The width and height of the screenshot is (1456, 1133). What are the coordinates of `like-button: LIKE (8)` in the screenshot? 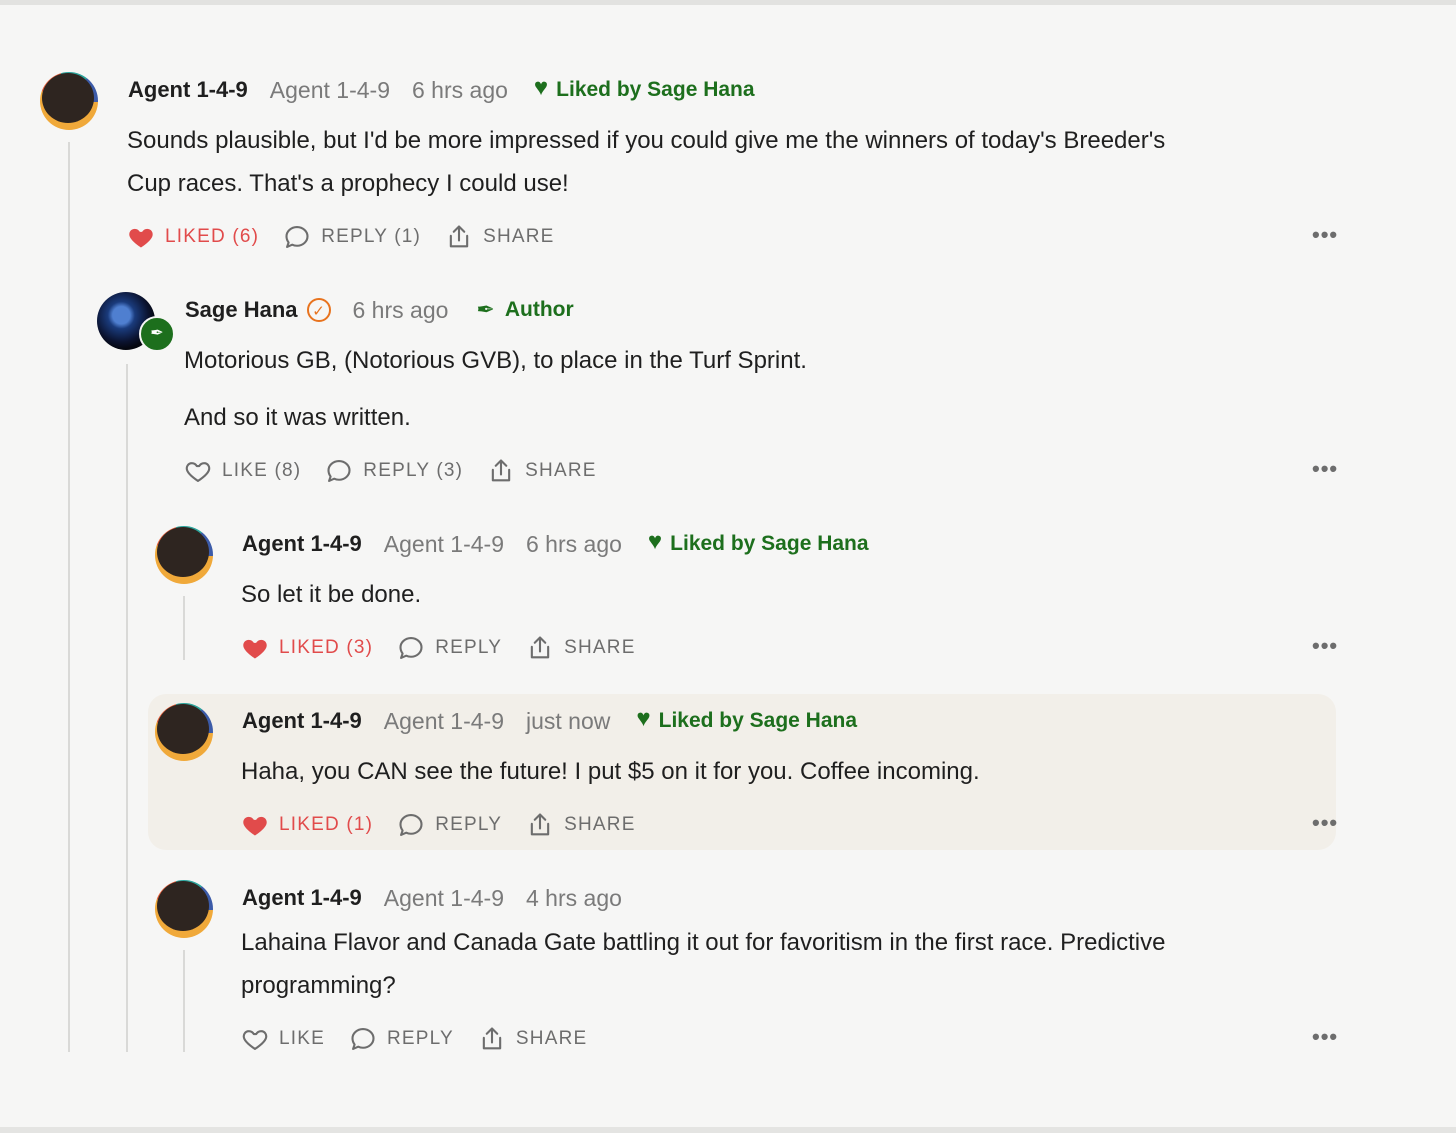 It's located at (242, 471).